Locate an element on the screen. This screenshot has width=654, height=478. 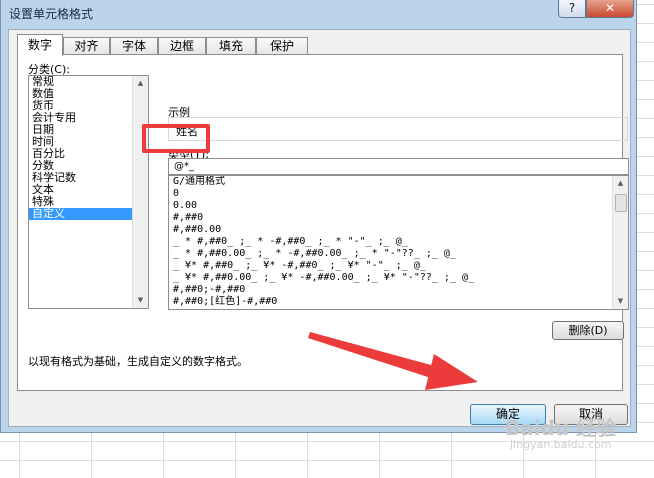
dialog-title: 设置单元格格式 is located at coordinates (51, 14).